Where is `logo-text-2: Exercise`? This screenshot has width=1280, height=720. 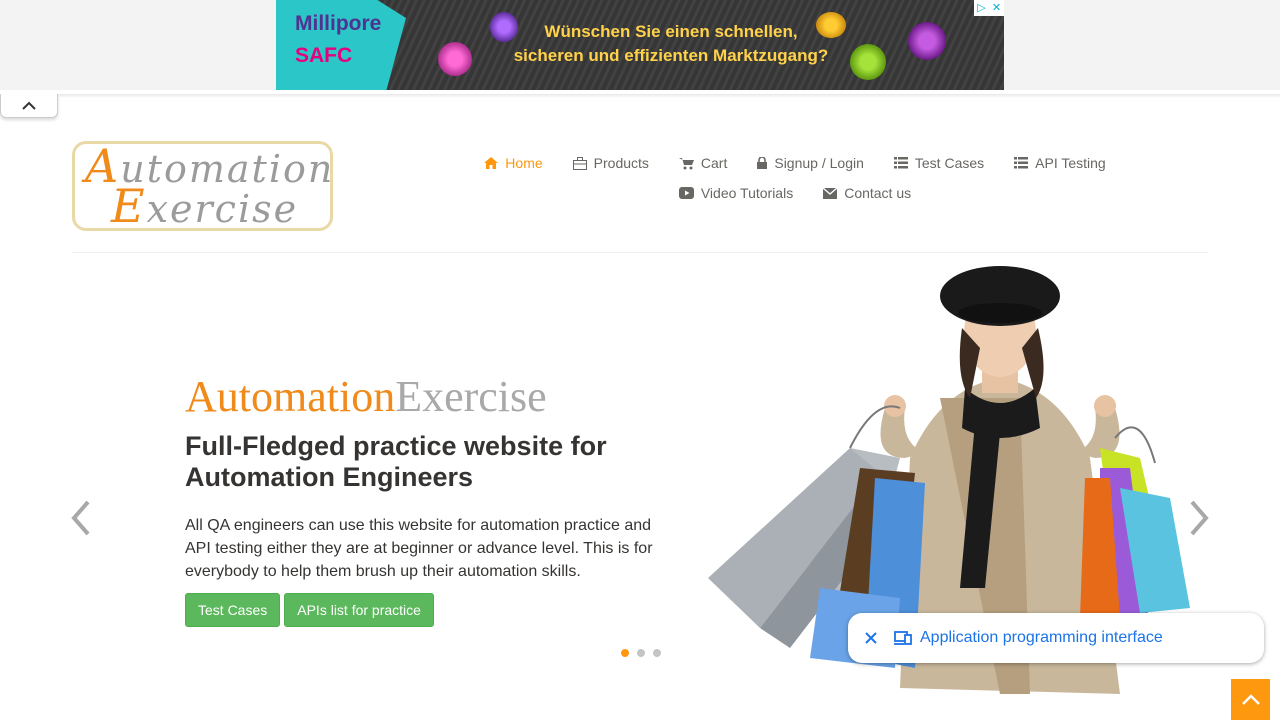
logo-text-2: Exercise is located at coordinates (205, 207).